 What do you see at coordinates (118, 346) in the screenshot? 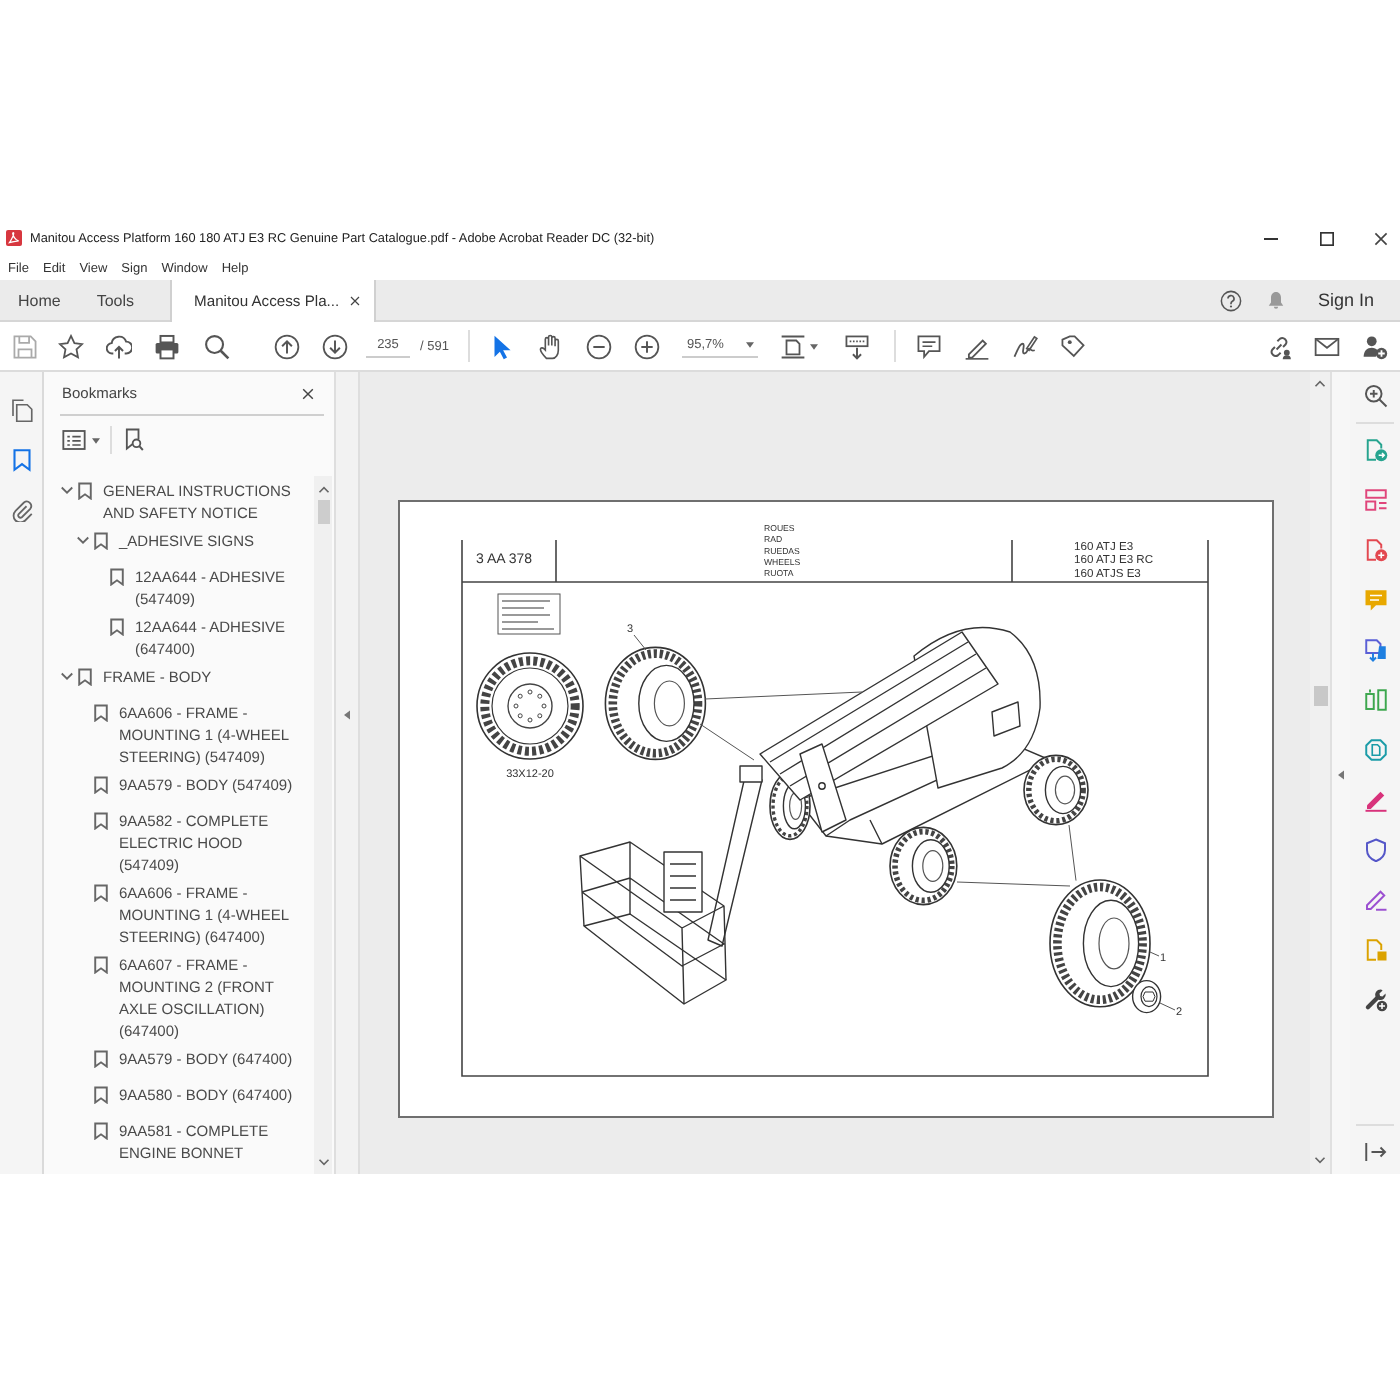
I see `upload-icon` at bounding box center [118, 346].